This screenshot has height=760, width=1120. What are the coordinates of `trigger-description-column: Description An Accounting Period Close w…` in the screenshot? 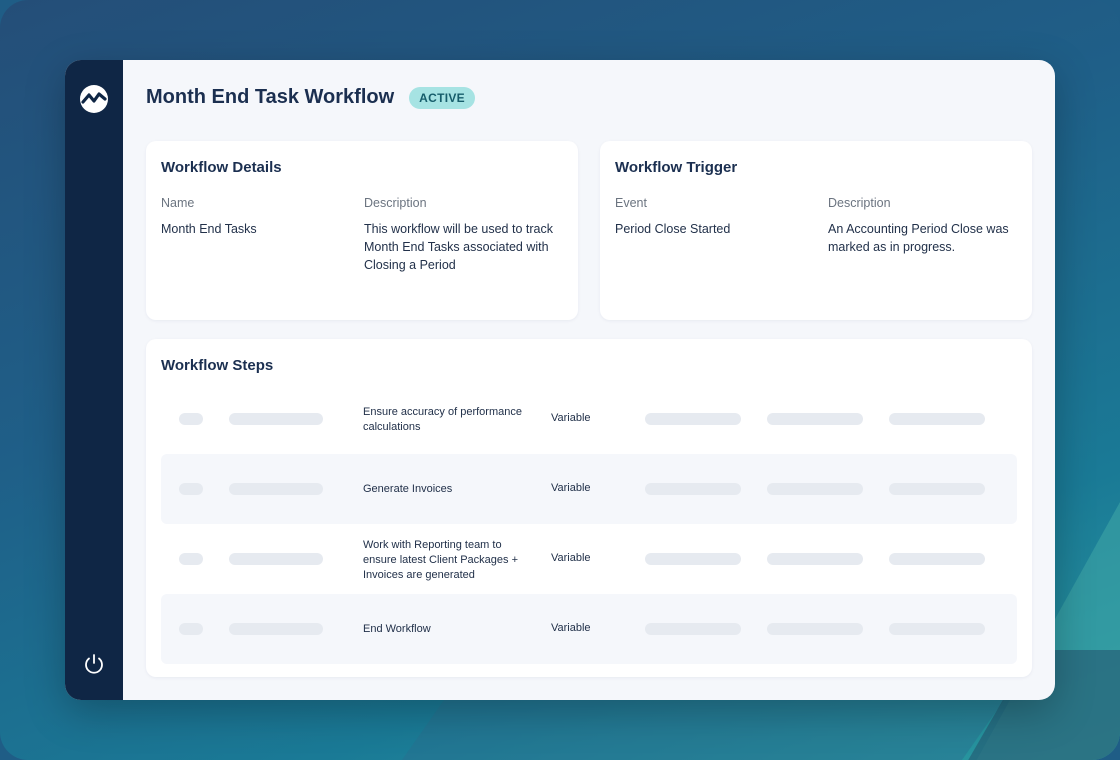 It's located at (923, 226).